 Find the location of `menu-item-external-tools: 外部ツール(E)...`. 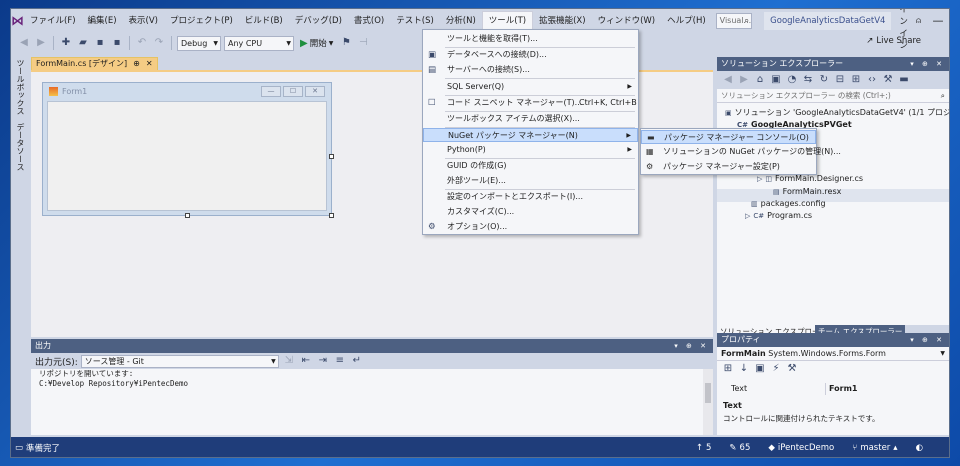

menu-item-external-tools: 外部ツール(E)... is located at coordinates (530, 181).